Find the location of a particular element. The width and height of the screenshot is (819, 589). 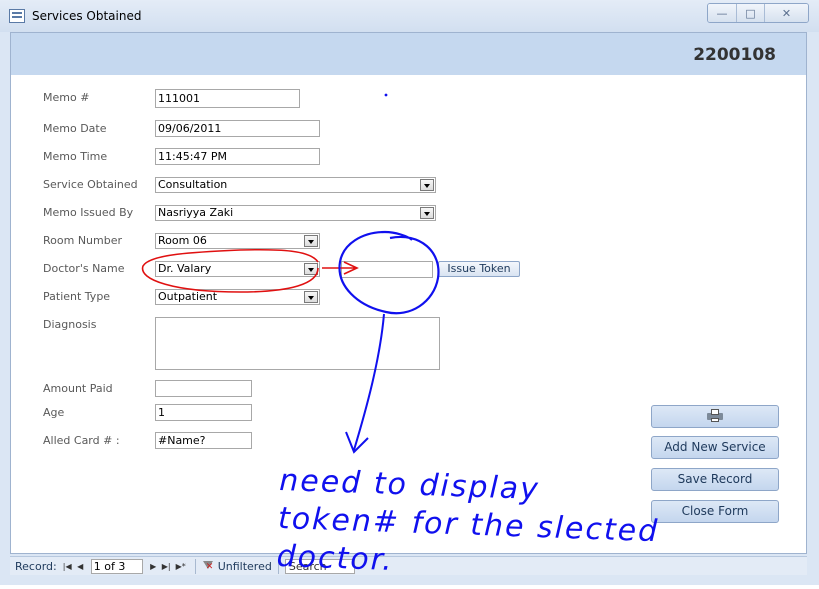

alled-card-label: Alled Card # : is located at coordinates (81, 440).